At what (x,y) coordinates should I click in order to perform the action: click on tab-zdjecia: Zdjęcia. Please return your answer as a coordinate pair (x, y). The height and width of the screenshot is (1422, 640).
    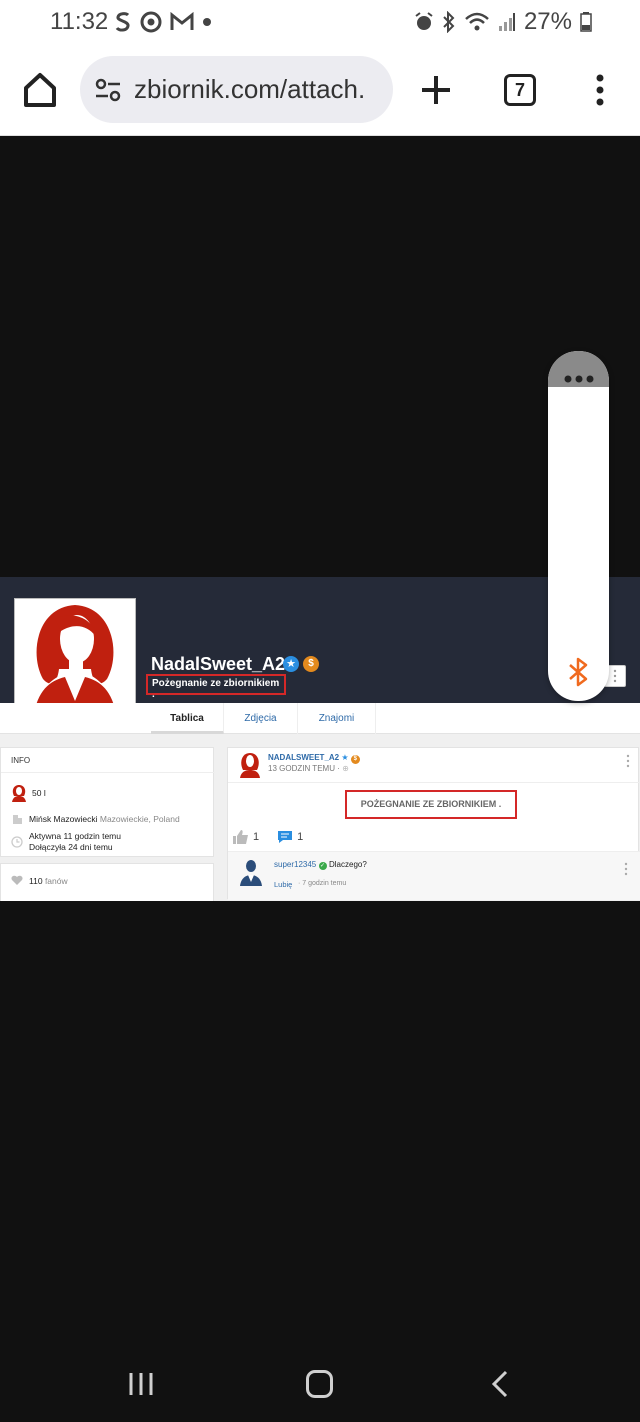
    Looking at the image, I should click on (261, 718).